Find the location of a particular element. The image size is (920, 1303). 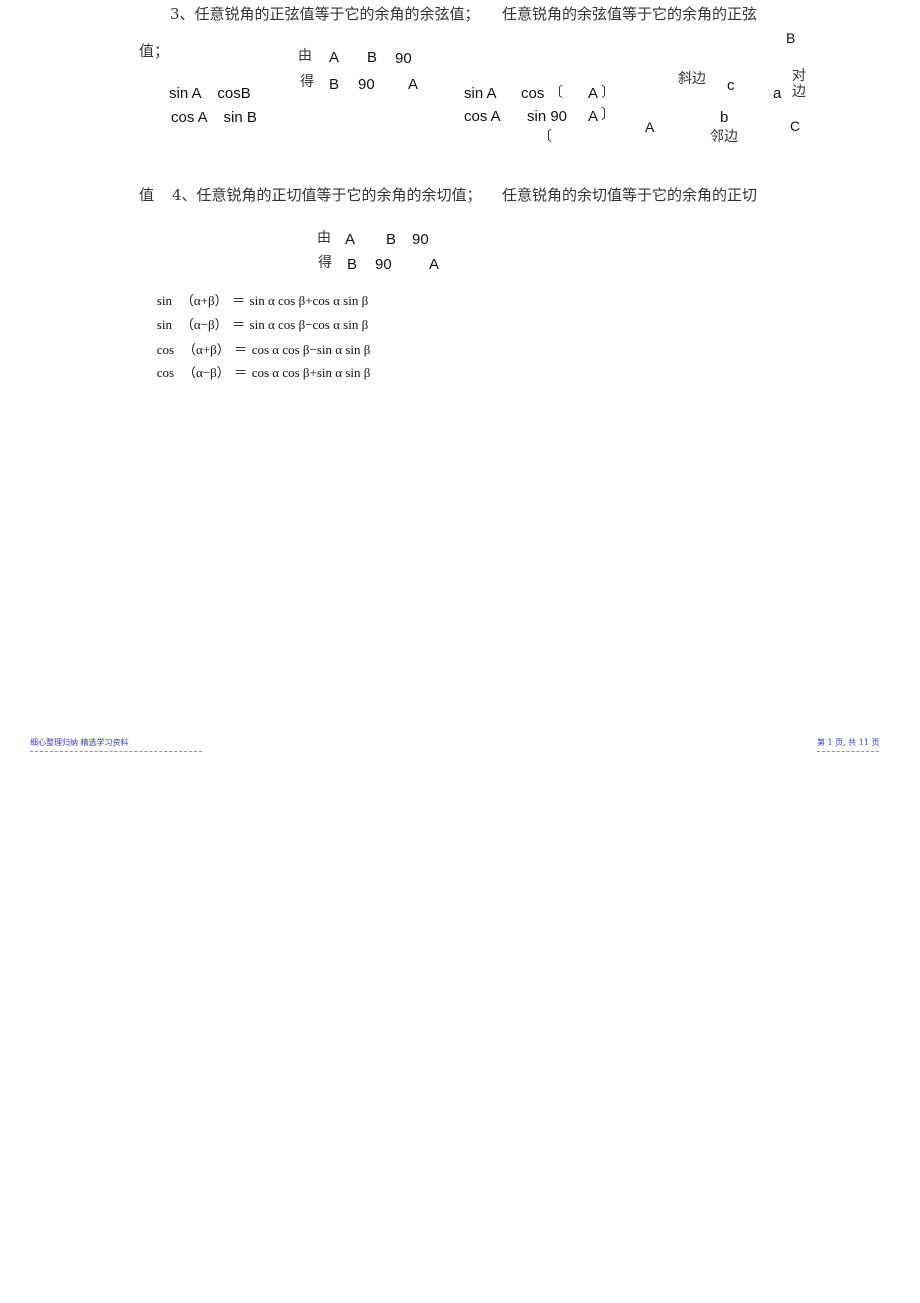

given-A: A is located at coordinates (334, 57).